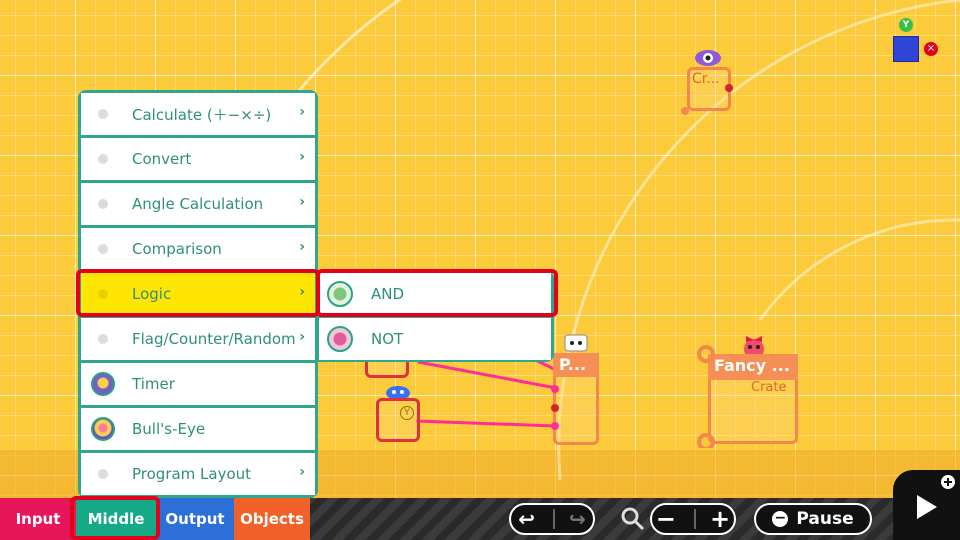  I want to click on tab-middle: Middle, so click(116, 519).